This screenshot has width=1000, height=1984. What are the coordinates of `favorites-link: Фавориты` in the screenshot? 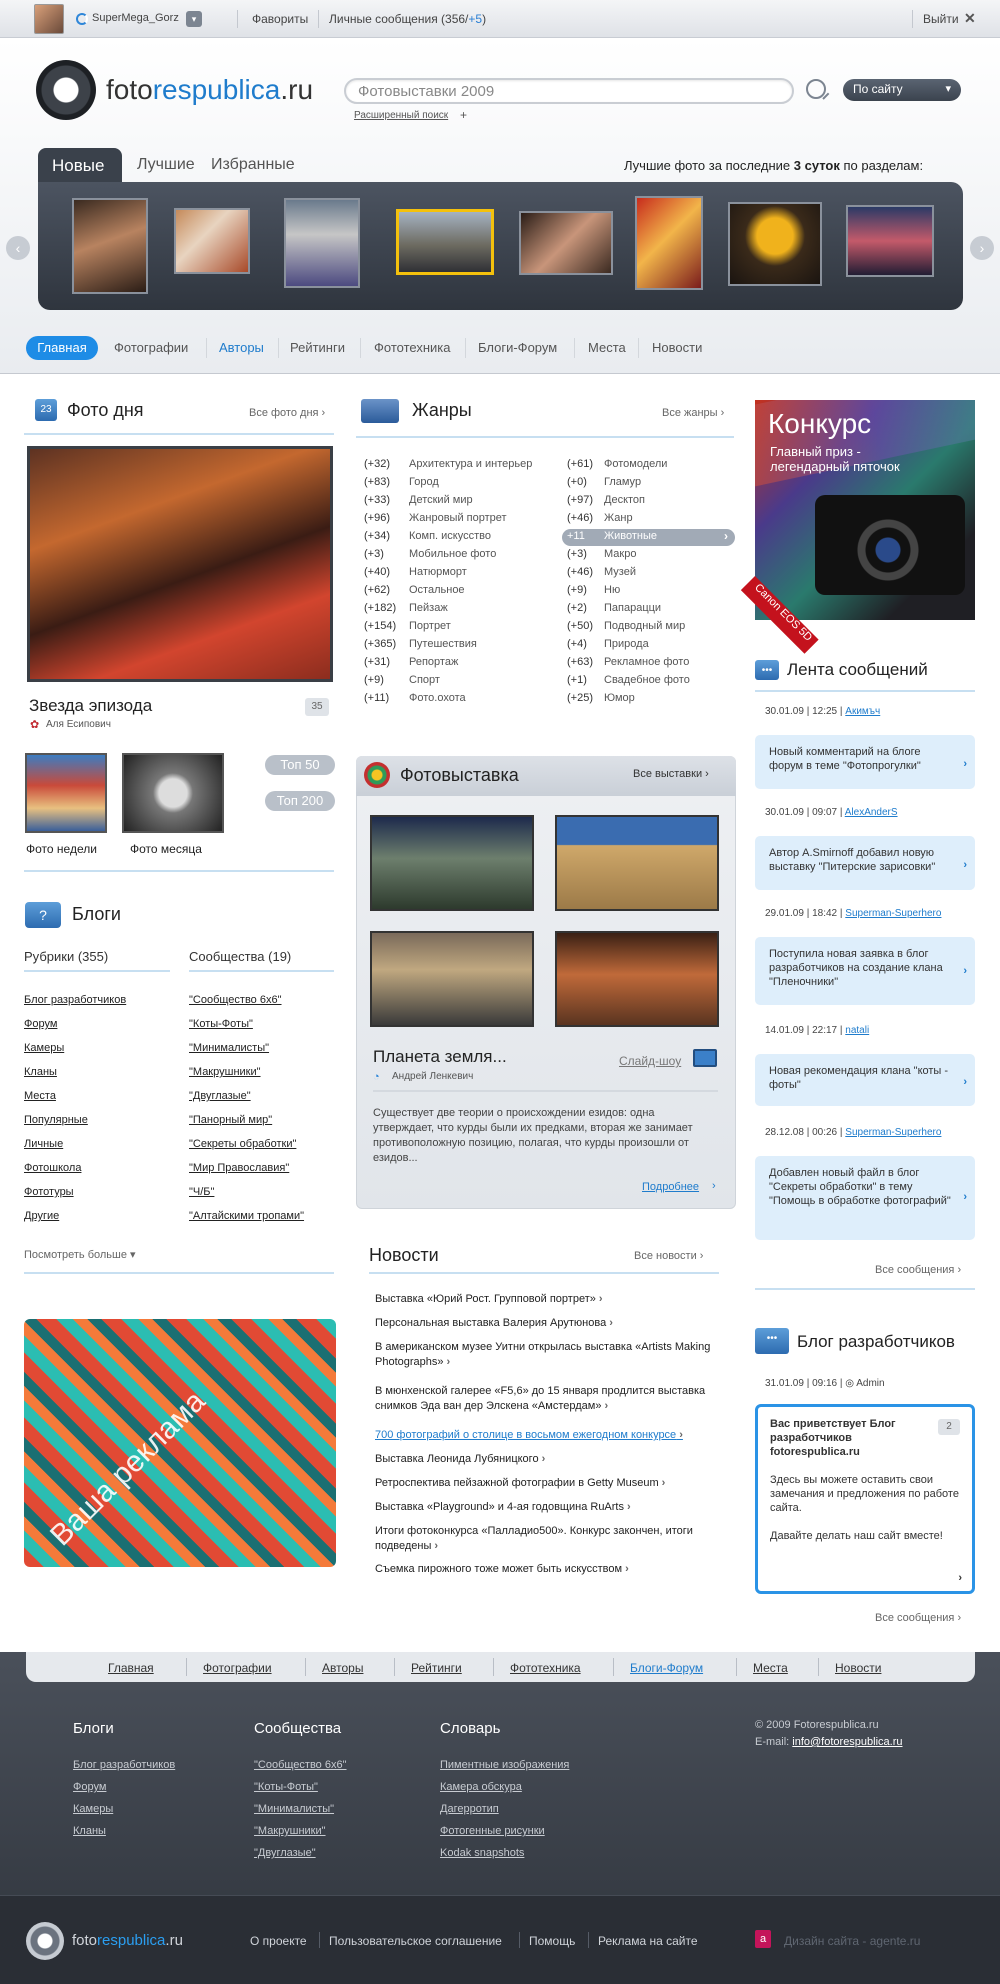 It's located at (280, 19).